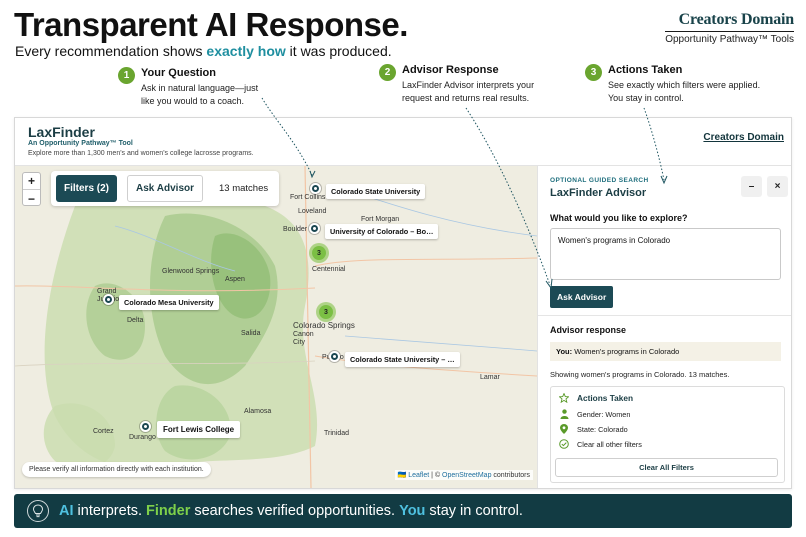 The image size is (806, 537). What do you see at coordinates (80, 143) in the screenshot?
I see `app-tool-label: An Opportunity Pathway™ Tool` at bounding box center [80, 143].